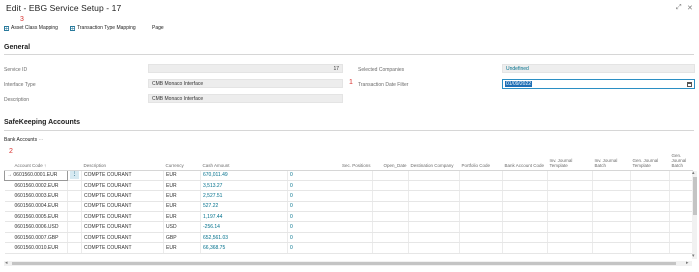 The image size is (699, 272). Describe the element at coordinates (244, 227) in the screenshot. I see `cash-amount-cell: -256.14` at that location.